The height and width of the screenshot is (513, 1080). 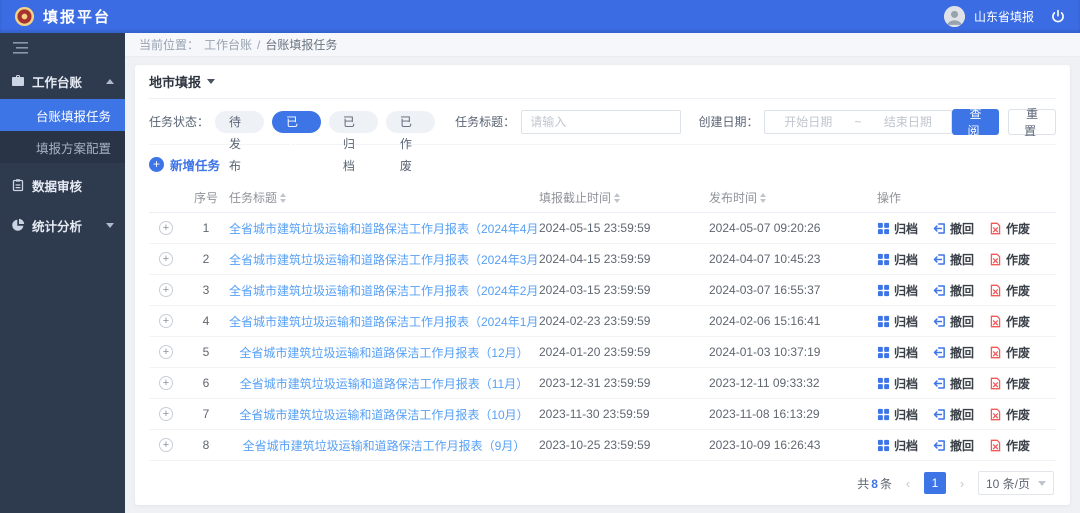 What do you see at coordinates (595, 228) in the screenshot?
I see `deadline-cell: 2024-05-15 23:59:59` at bounding box center [595, 228].